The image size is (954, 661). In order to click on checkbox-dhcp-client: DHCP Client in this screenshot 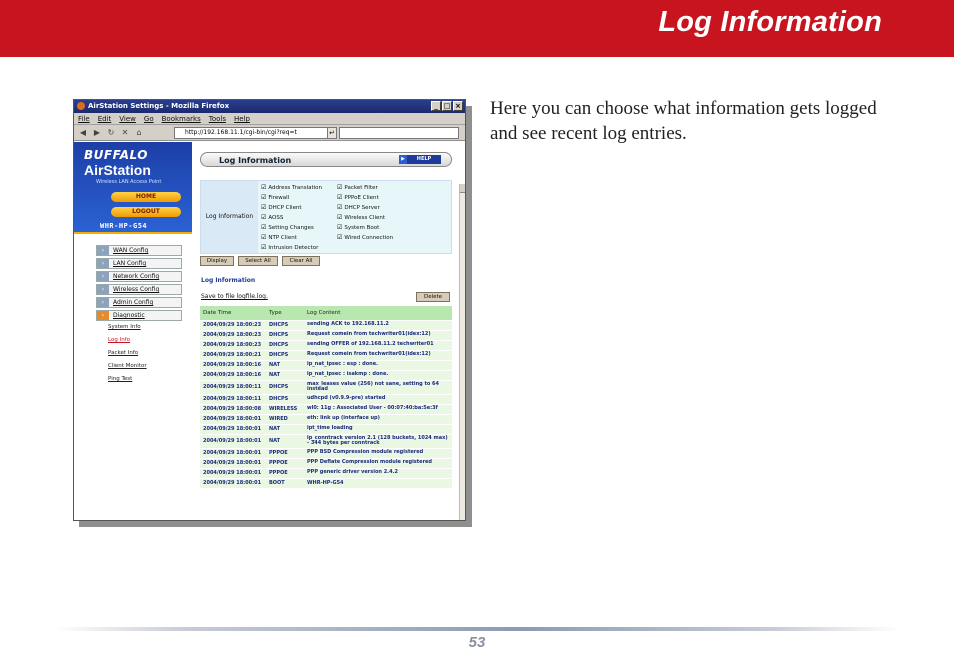, I will do `click(281, 207)`.